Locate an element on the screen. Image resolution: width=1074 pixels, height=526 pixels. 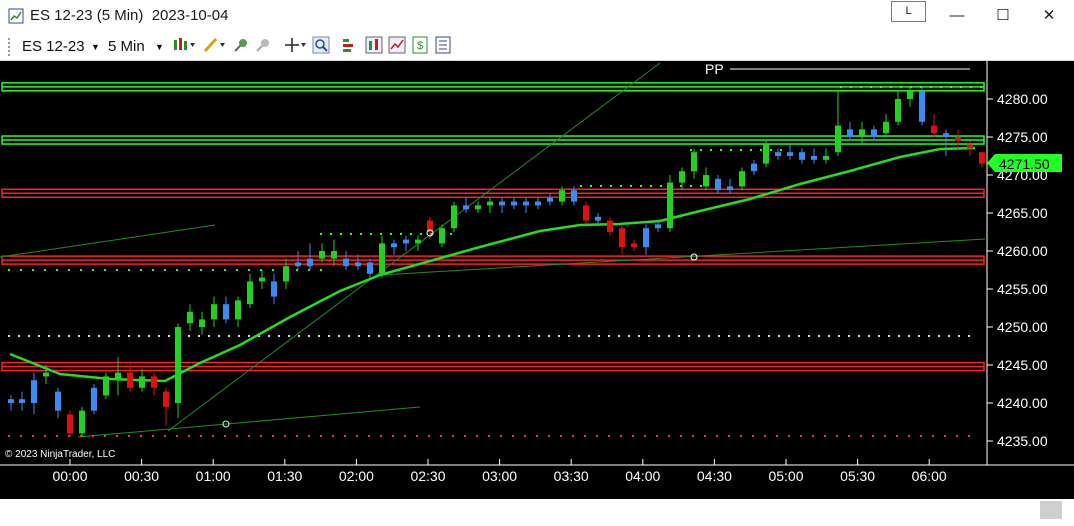
pin-icon is located at coordinates (241, 45).